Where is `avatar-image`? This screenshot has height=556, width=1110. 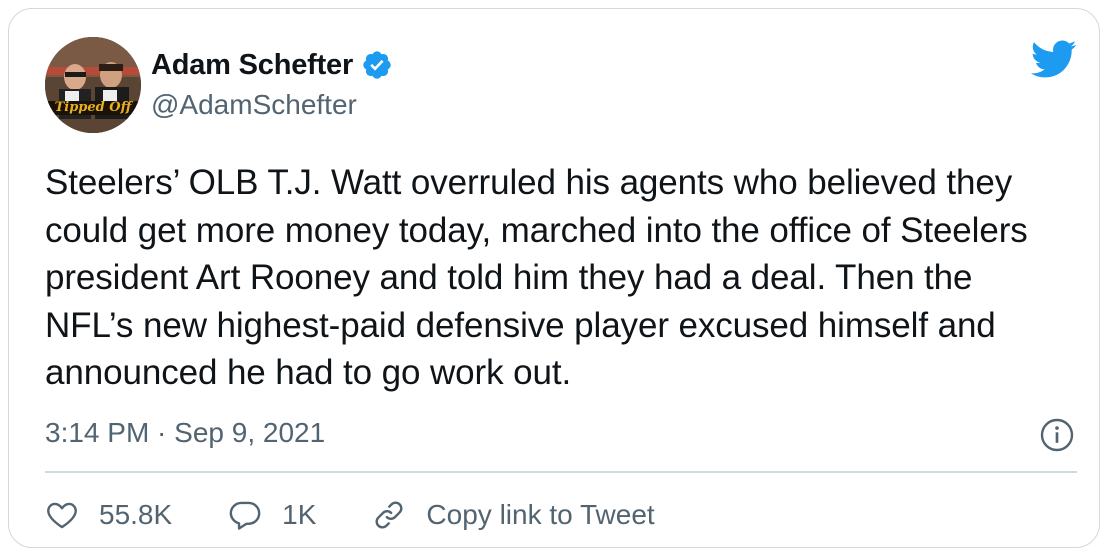 avatar-image is located at coordinates (93, 85).